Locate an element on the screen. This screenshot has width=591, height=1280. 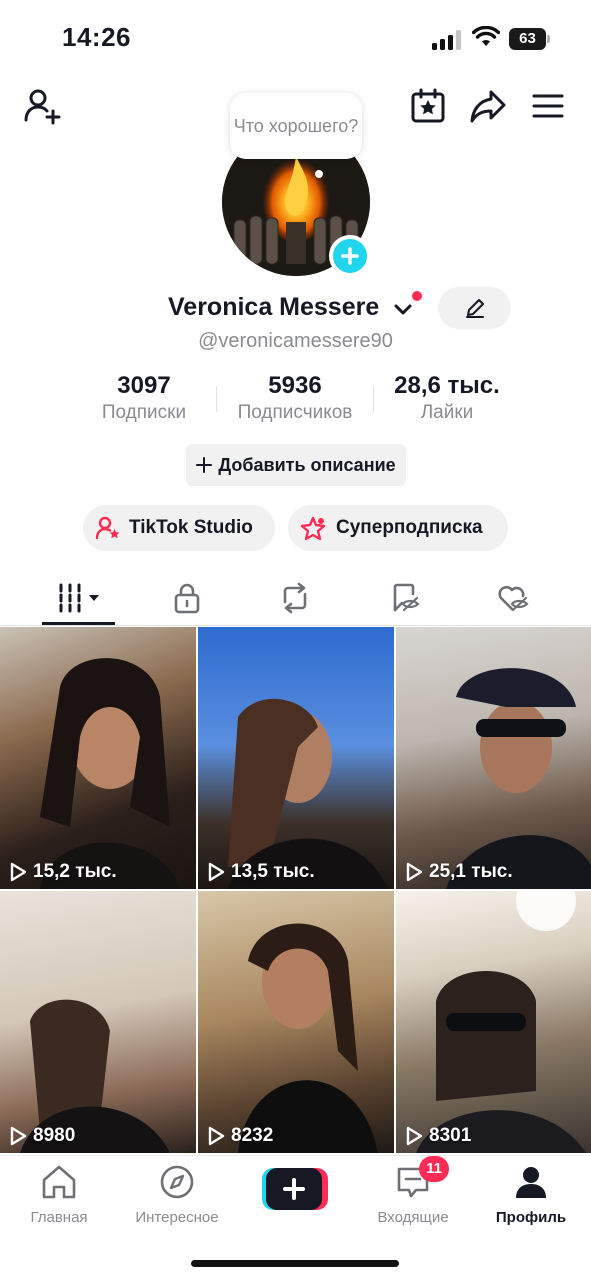
stat-value: 3097 is located at coordinates (144, 385).